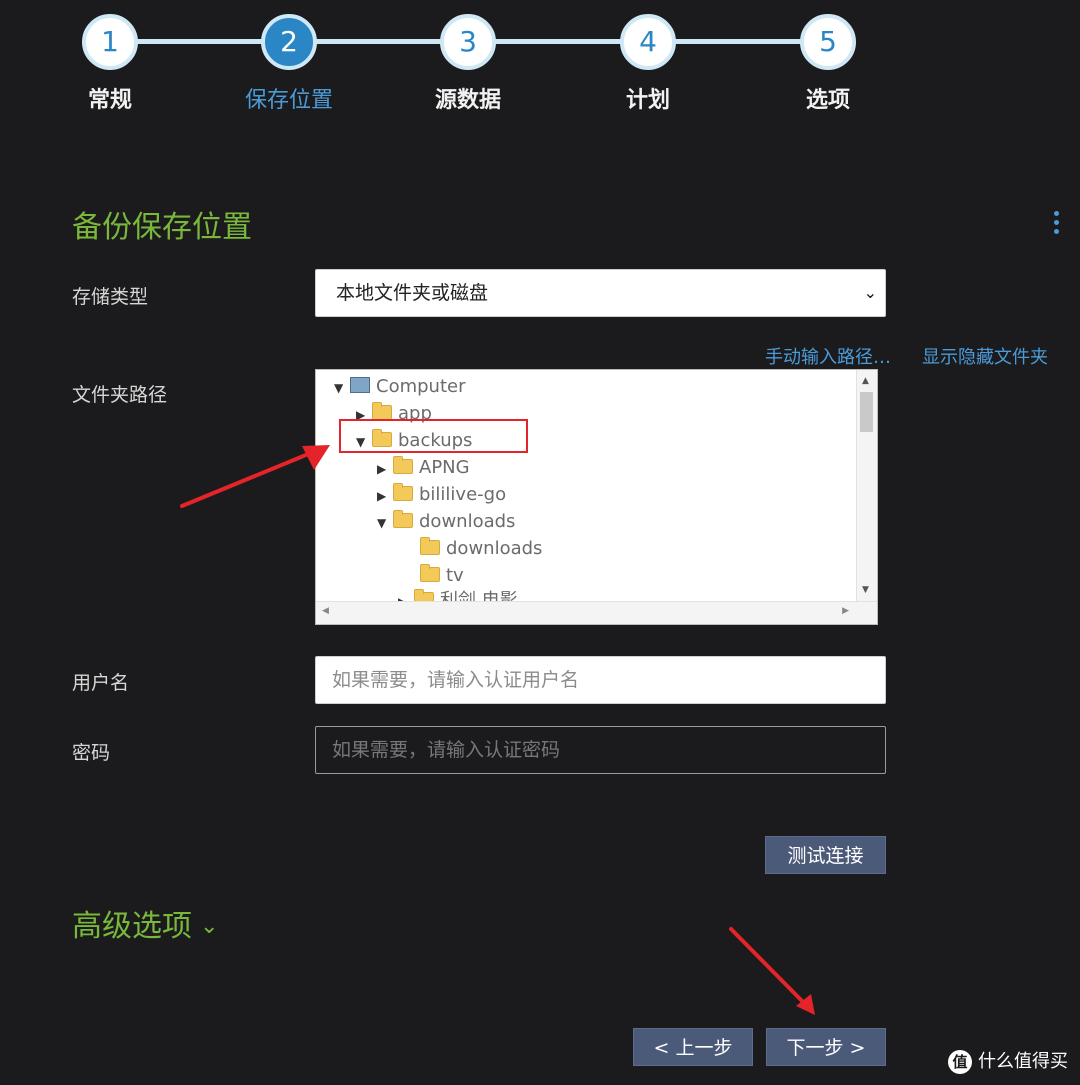  I want to click on watermark-text: 什么值得买, so click(1023, 1061).